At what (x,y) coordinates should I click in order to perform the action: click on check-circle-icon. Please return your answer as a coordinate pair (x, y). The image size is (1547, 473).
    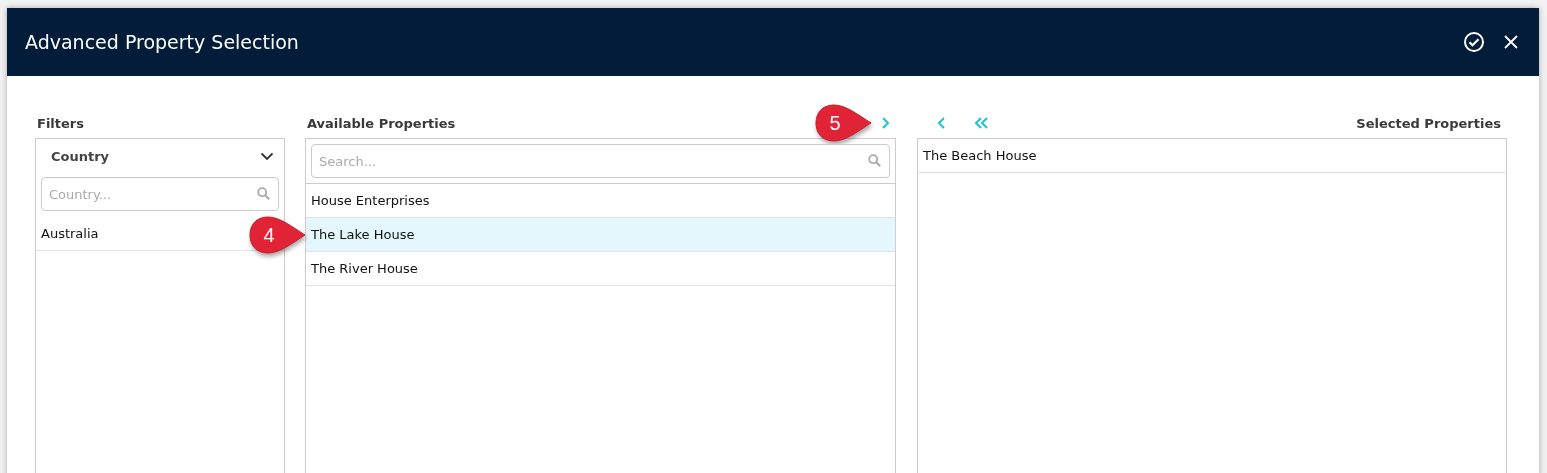
    Looking at the image, I should click on (1474, 42).